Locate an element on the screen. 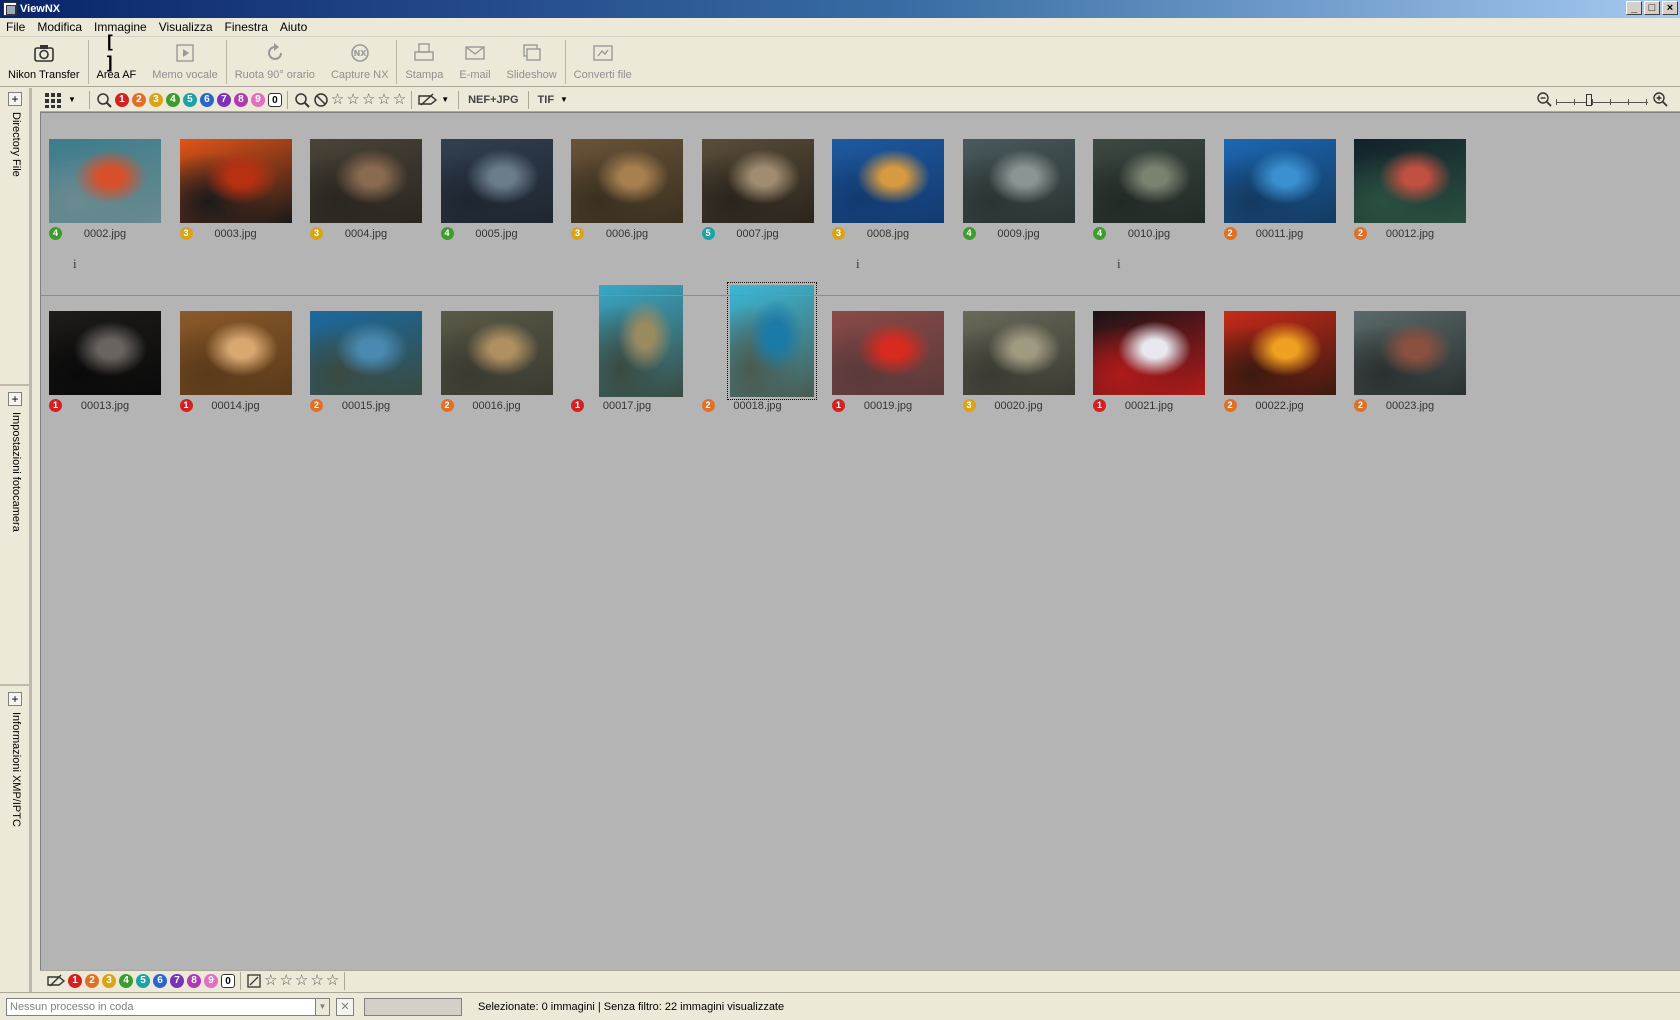  area-af-button: [ ] Area AF is located at coordinates (117, 59).